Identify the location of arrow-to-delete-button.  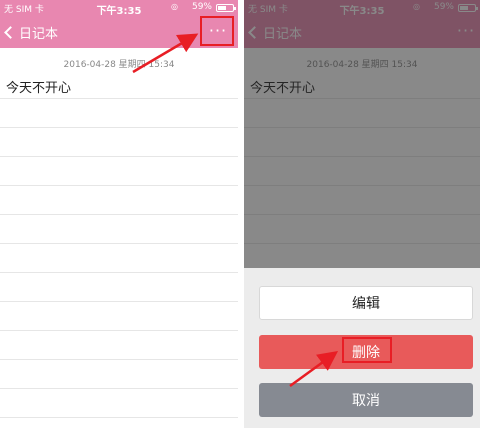
(314, 369).